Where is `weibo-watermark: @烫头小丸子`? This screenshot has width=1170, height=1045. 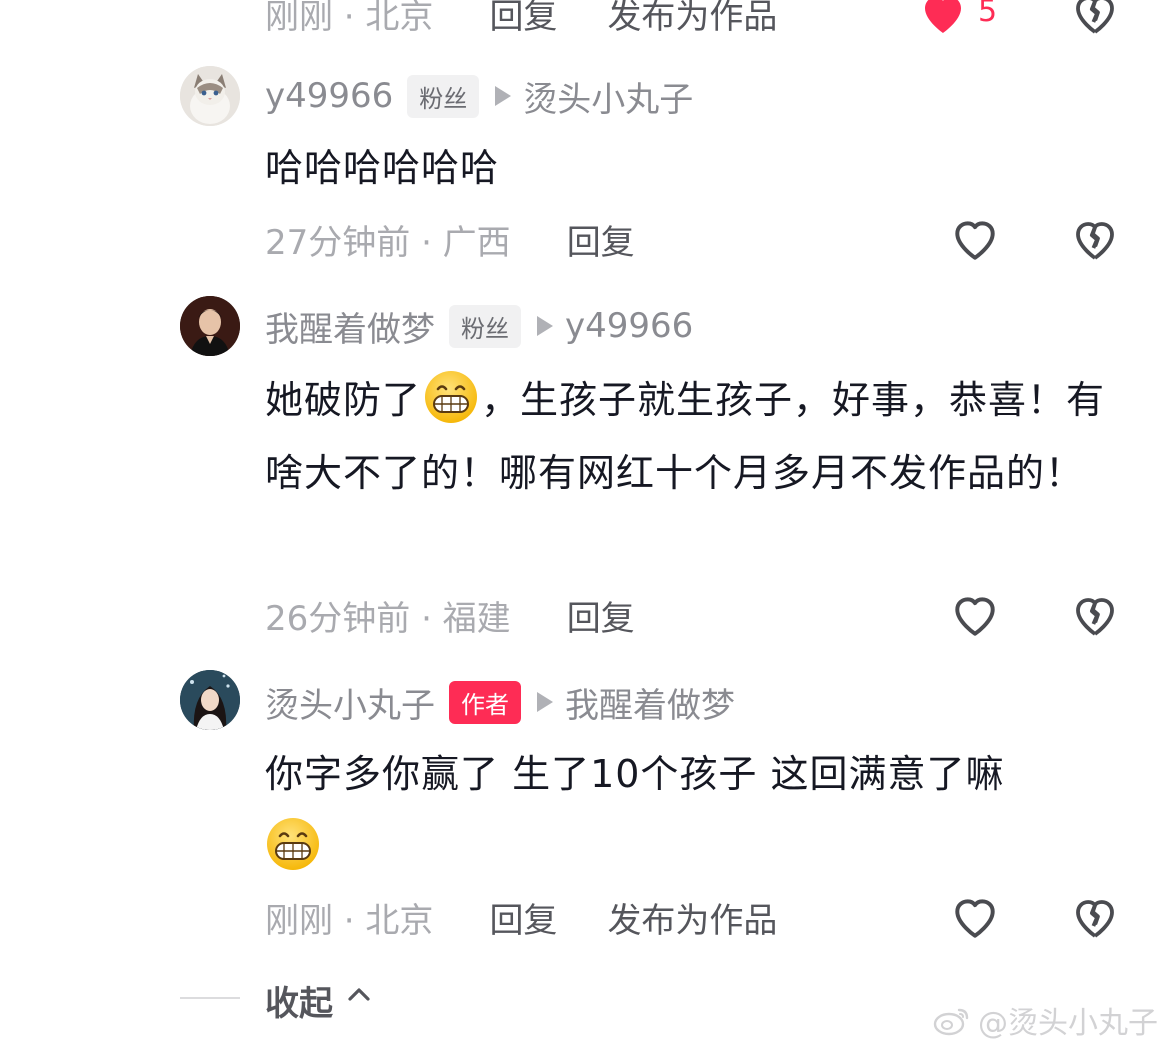
weibo-watermark: @烫头小丸子 is located at coordinates (1045, 1020).